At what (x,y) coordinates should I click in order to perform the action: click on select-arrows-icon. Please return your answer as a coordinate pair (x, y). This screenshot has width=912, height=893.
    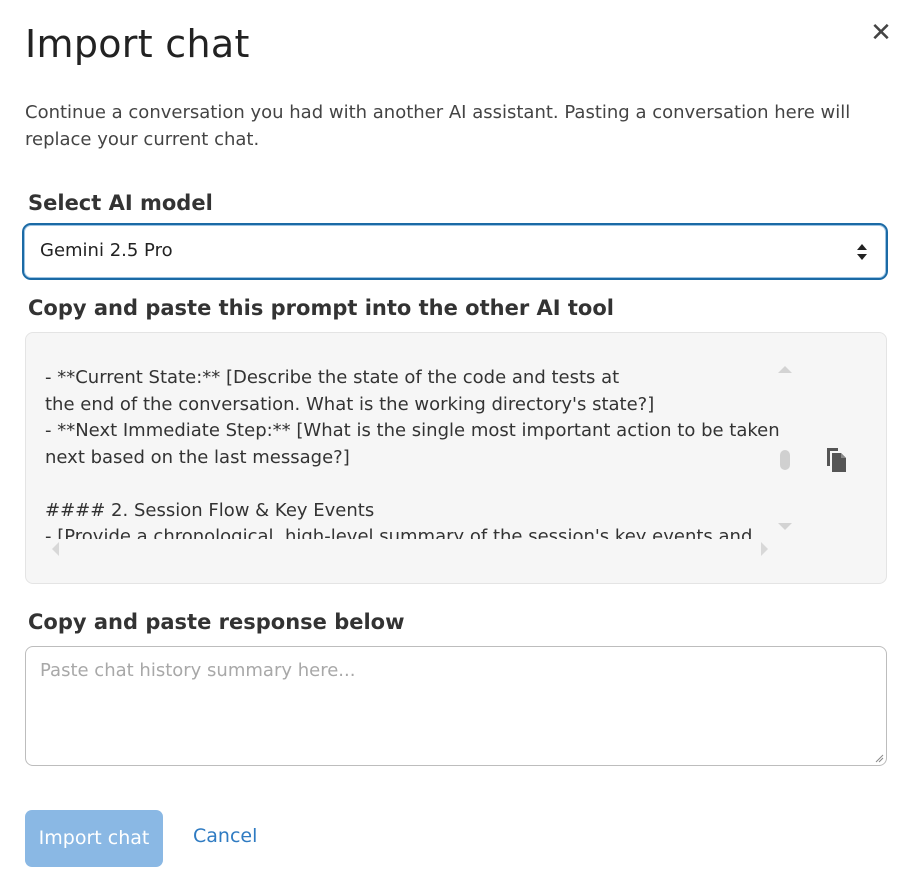
    Looking at the image, I should click on (862, 252).